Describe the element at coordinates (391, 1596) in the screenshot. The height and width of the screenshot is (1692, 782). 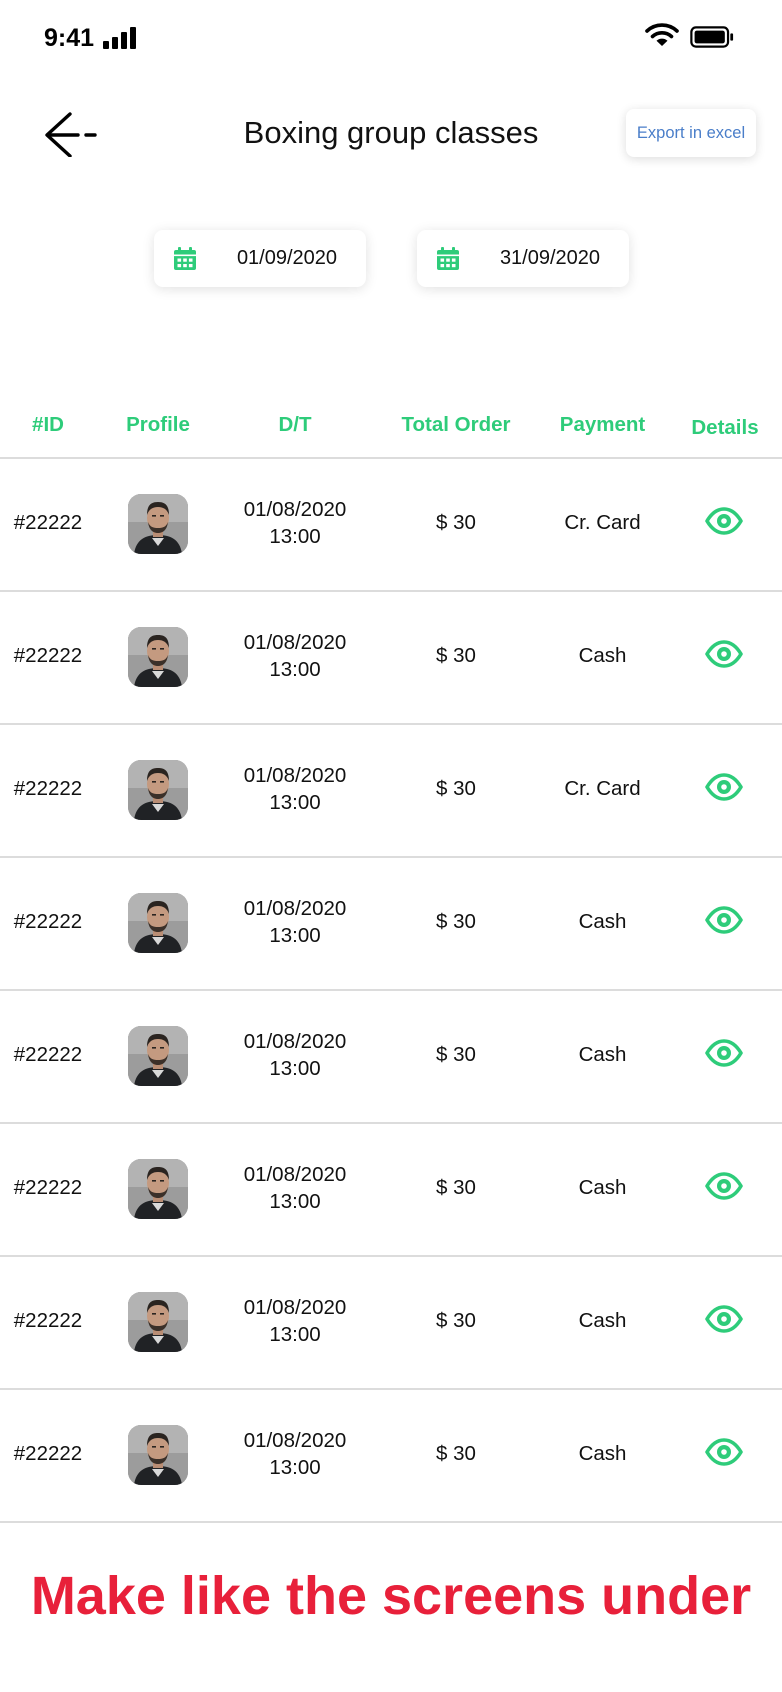
I see `footer-note: Make like the screens under` at that location.